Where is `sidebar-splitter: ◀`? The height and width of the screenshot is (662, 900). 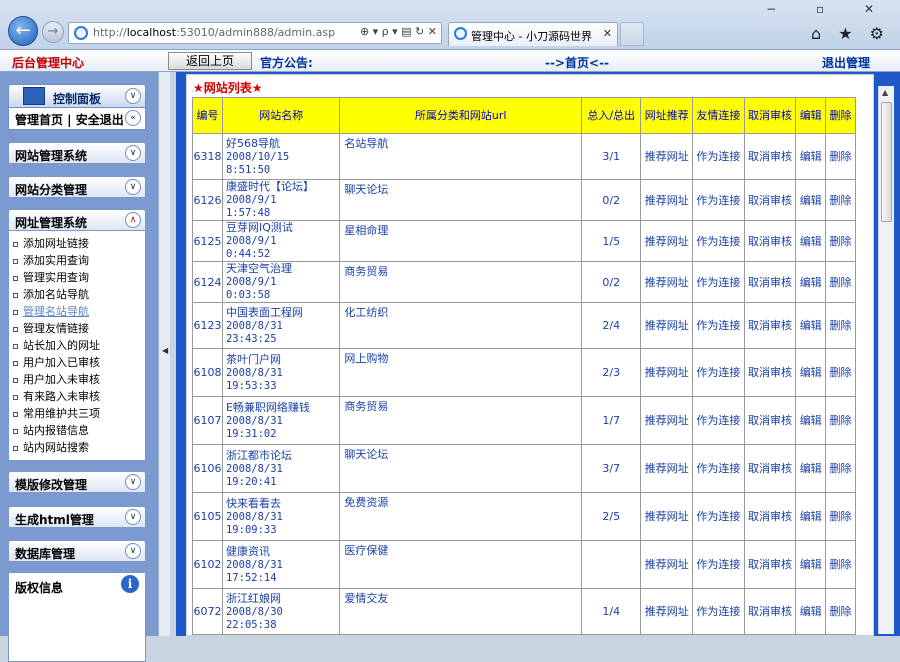
sidebar-splitter: ◀ is located at coordinates (164, 354).